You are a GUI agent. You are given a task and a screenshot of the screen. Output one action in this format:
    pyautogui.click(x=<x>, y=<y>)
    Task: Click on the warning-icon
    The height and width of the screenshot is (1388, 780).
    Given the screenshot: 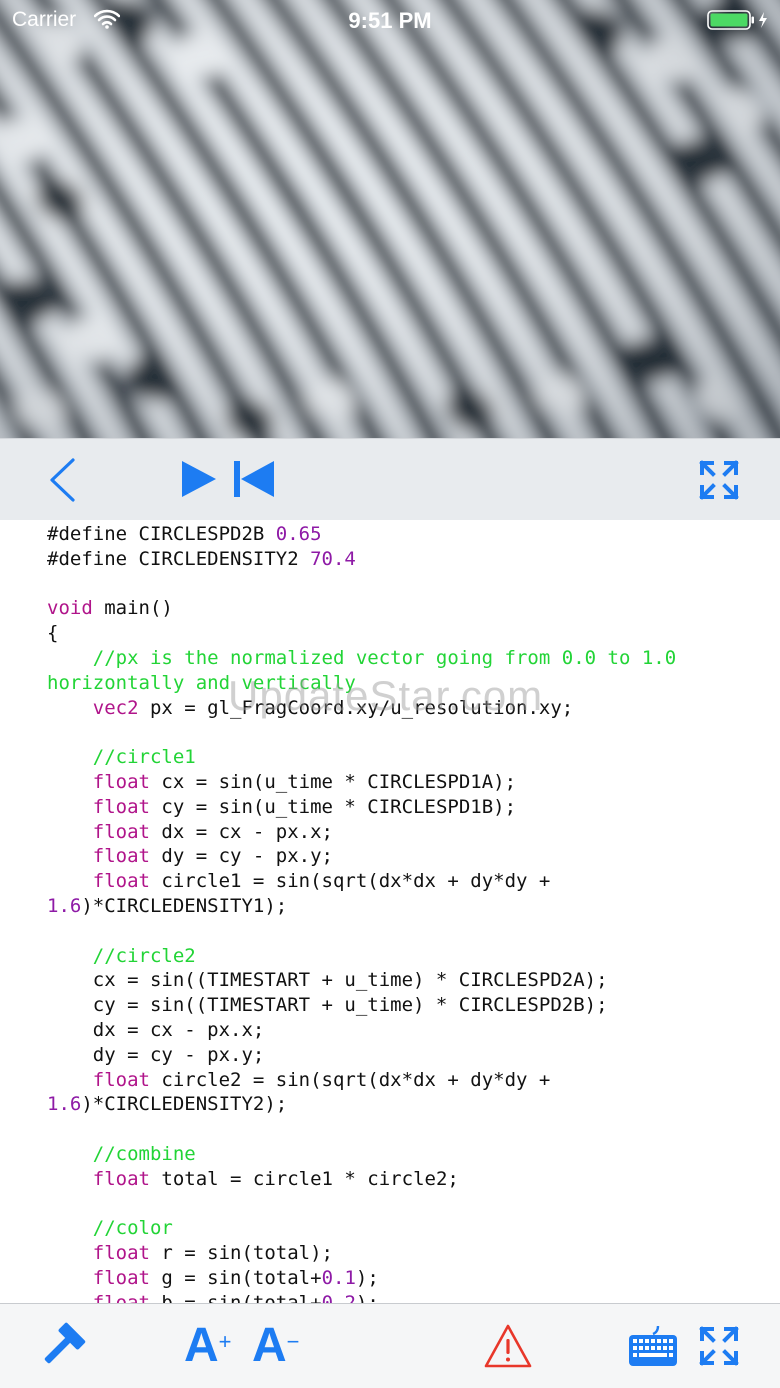 What is the action you would take?
    pyautogui.click(x=508, y=1348)
    